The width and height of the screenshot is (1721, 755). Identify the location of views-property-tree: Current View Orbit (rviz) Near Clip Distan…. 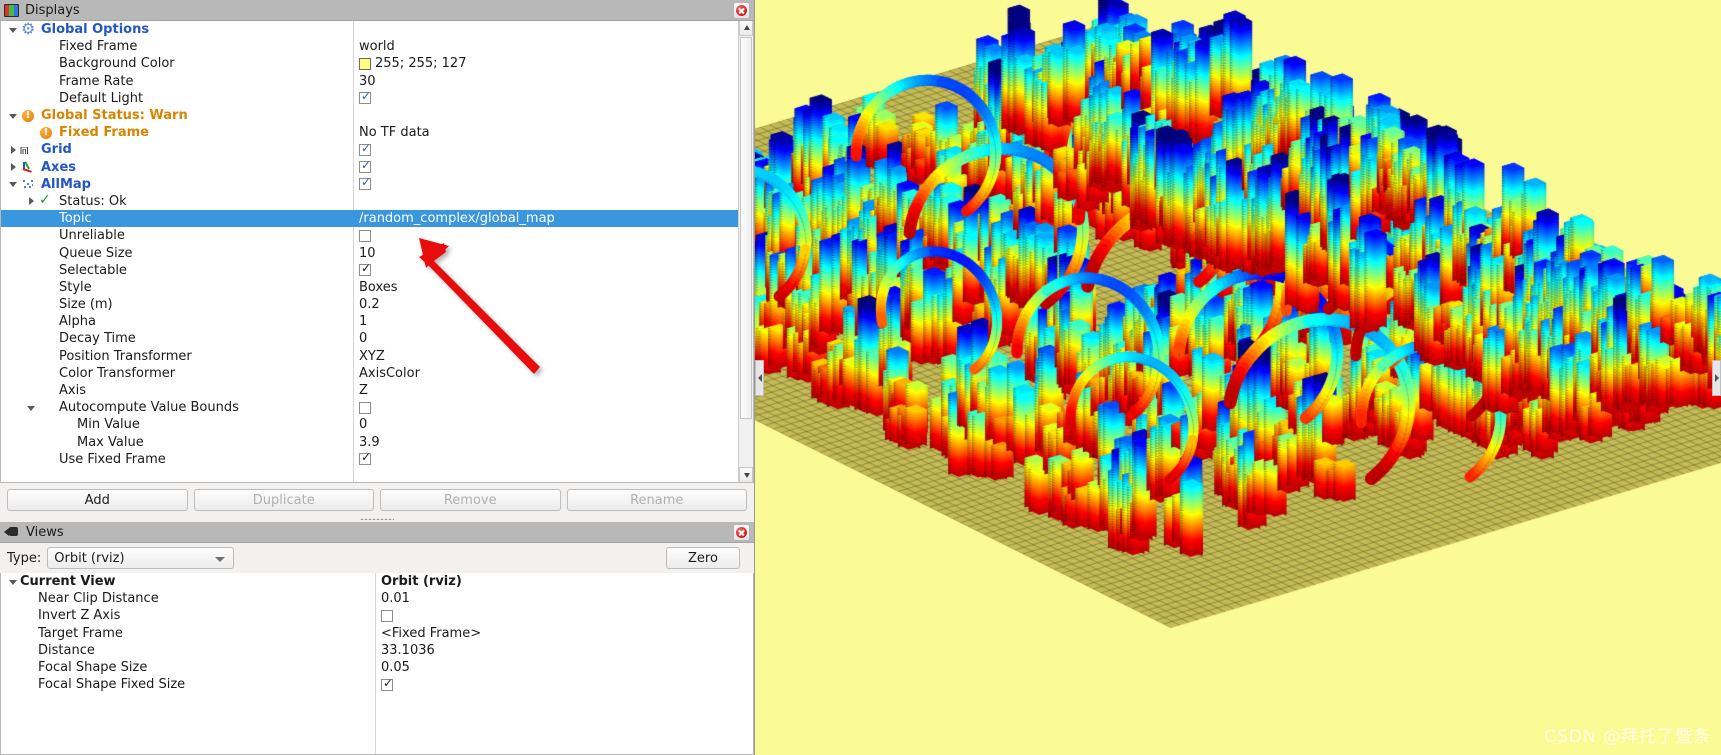
(377, 664).